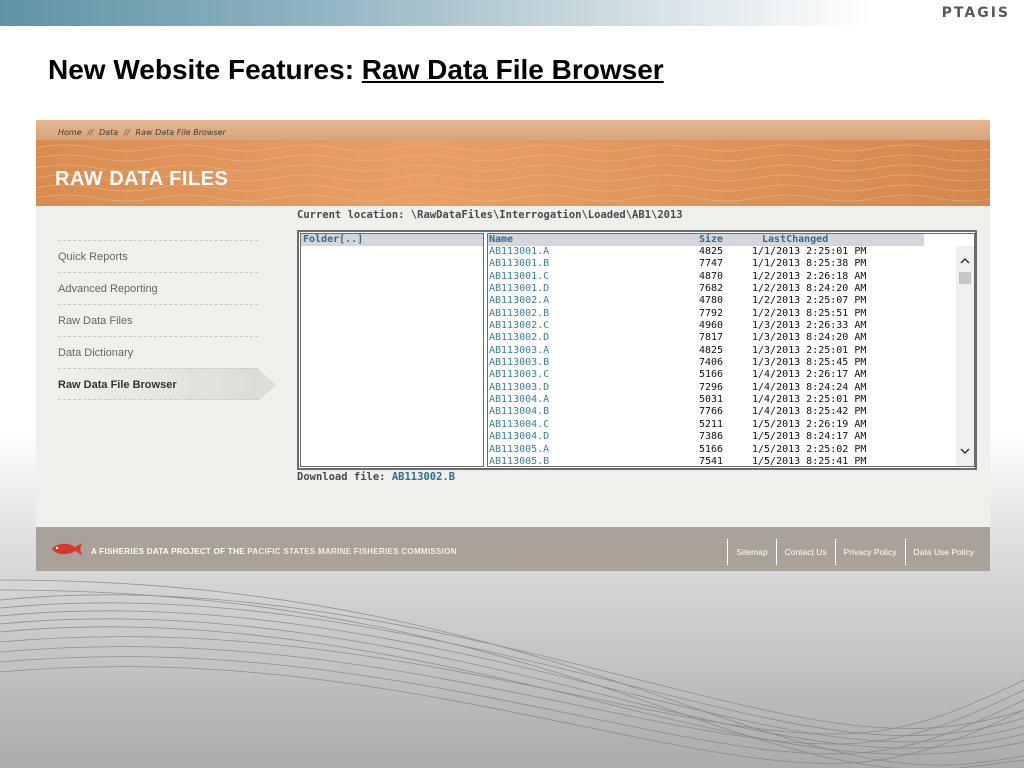 The image size is (1024, 768). I want to click on file-row: AB113004.A 5031 1/4/2013 2:25:01 PM, so click(723, 400).